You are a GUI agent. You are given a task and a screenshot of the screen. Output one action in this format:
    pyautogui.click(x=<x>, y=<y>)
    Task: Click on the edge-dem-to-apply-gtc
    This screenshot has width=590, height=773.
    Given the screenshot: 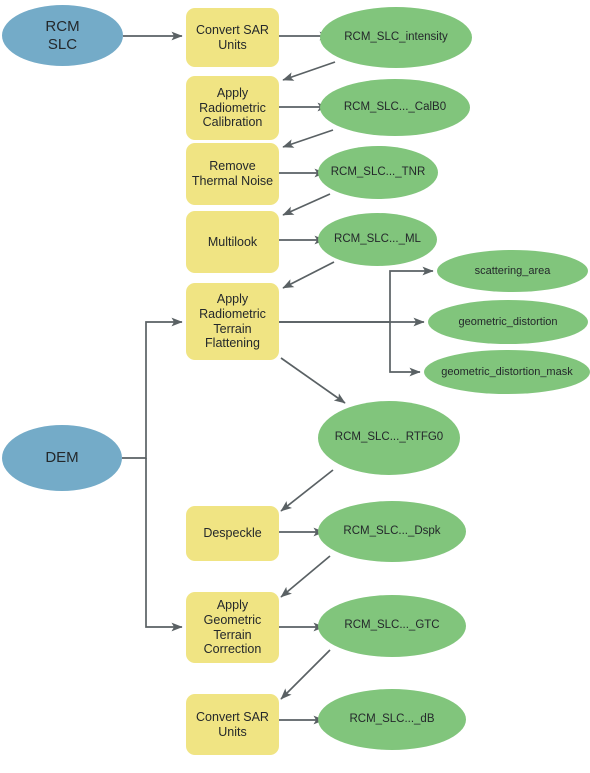 What is the action you would take?
    pyautogui.click(x=164, y=545)
    